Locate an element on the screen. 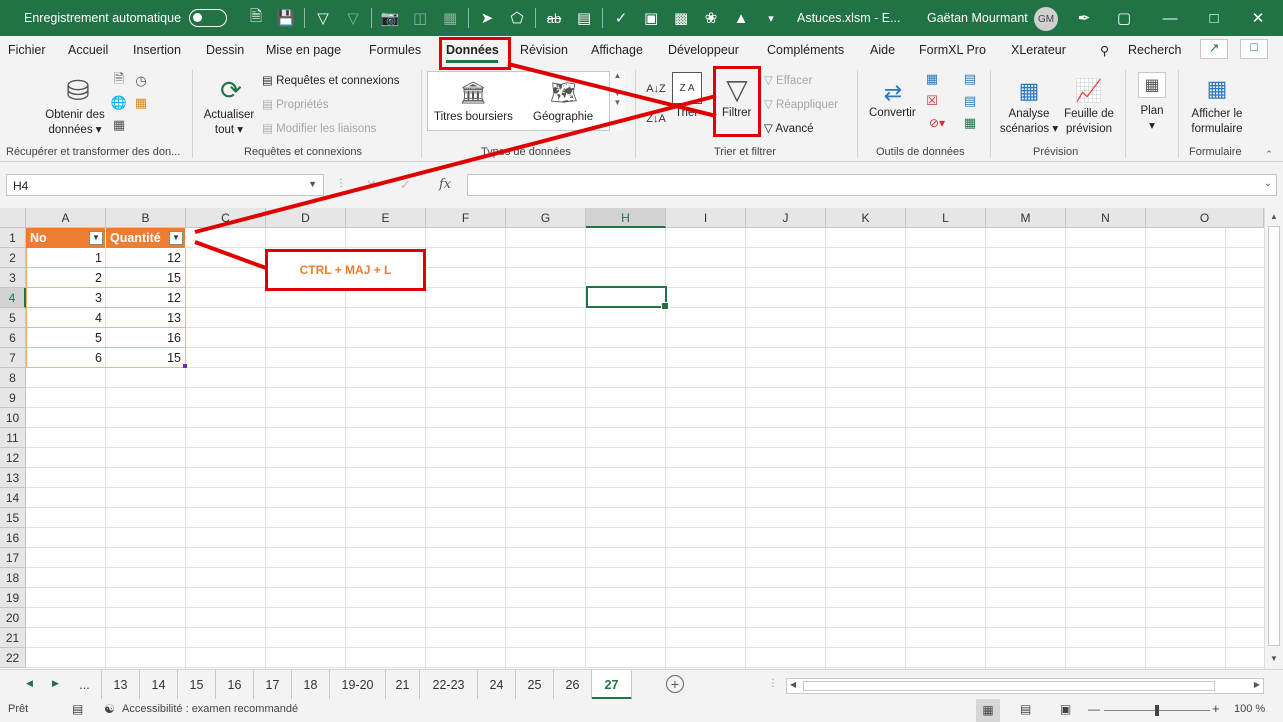  table-cell: 1 is located at coordinates (66, 258).